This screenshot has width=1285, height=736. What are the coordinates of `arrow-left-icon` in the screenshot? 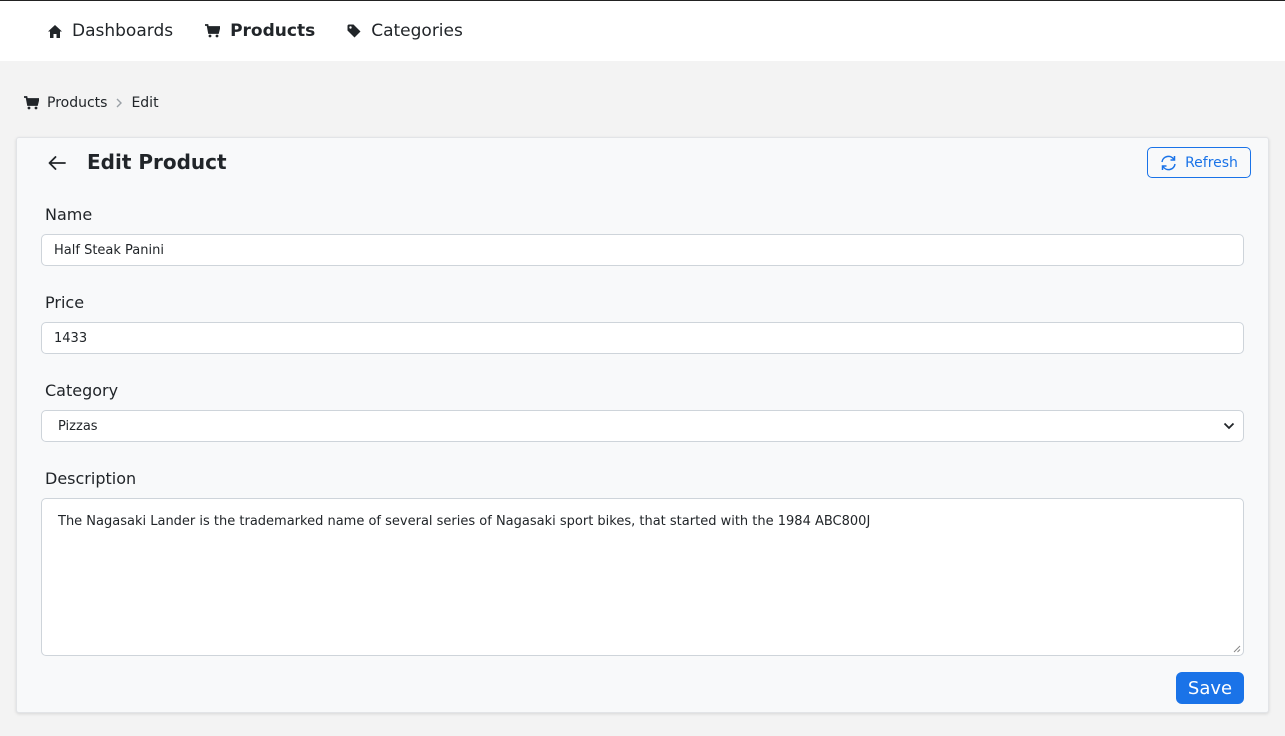 It's located at (57, 163).